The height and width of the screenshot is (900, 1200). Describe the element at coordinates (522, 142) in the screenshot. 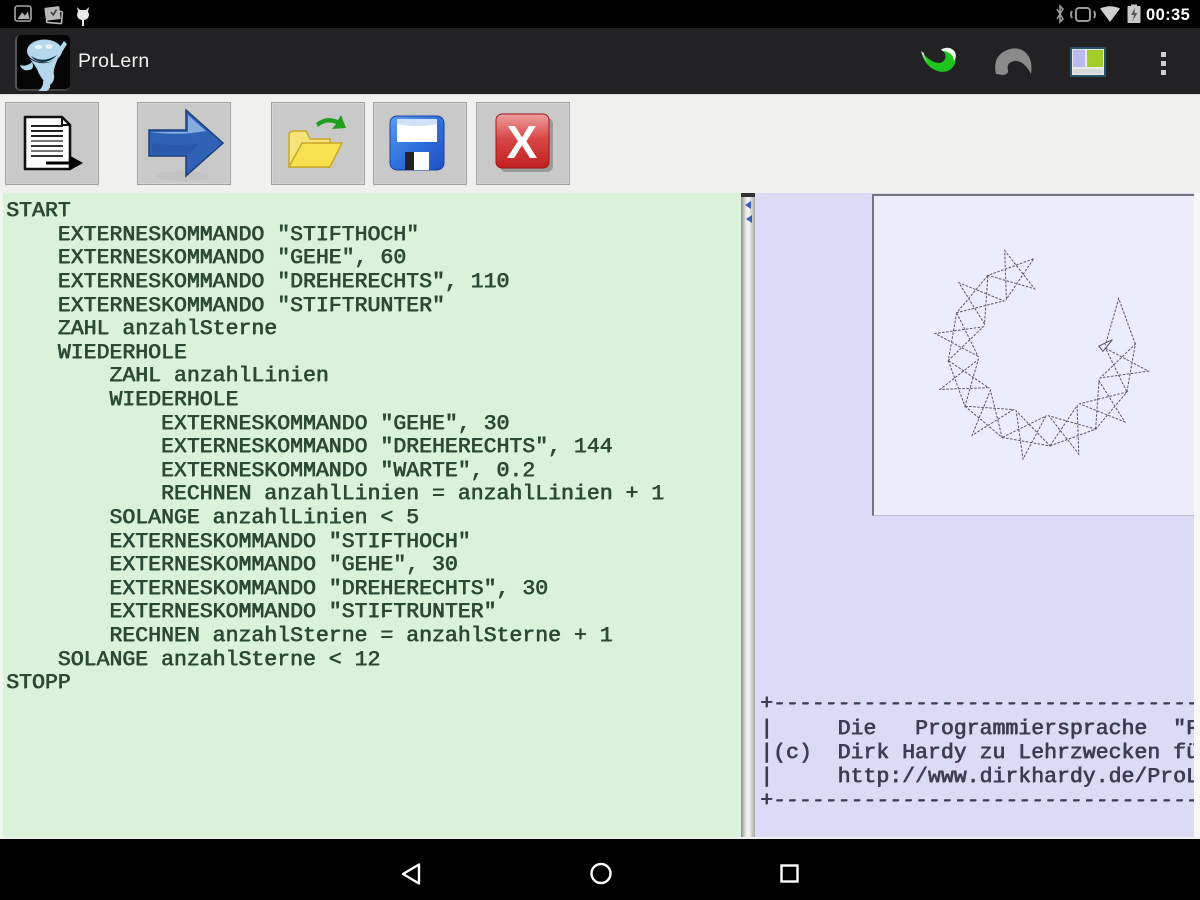

I see `svg-text: X` at that location.